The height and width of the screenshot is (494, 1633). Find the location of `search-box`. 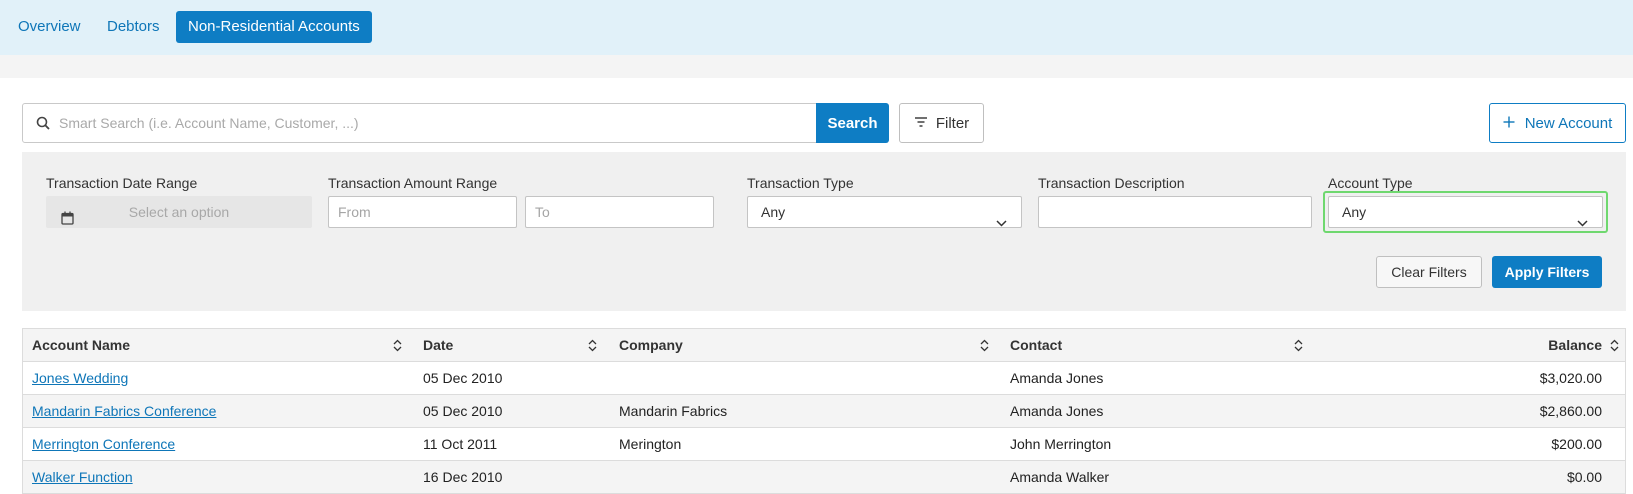

search-box is located at coordinates (419, 123).